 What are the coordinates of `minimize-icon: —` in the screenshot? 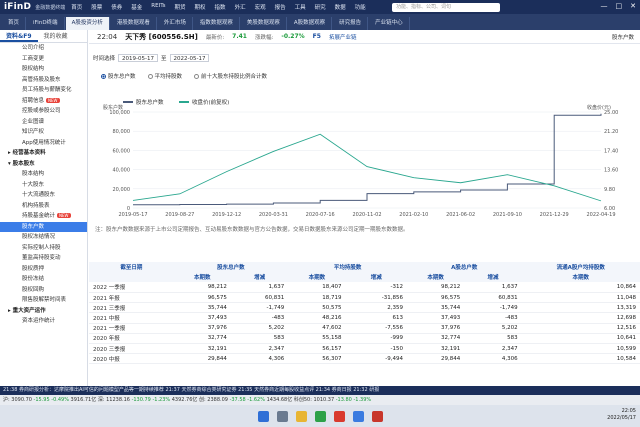 It's located at (604, 6).